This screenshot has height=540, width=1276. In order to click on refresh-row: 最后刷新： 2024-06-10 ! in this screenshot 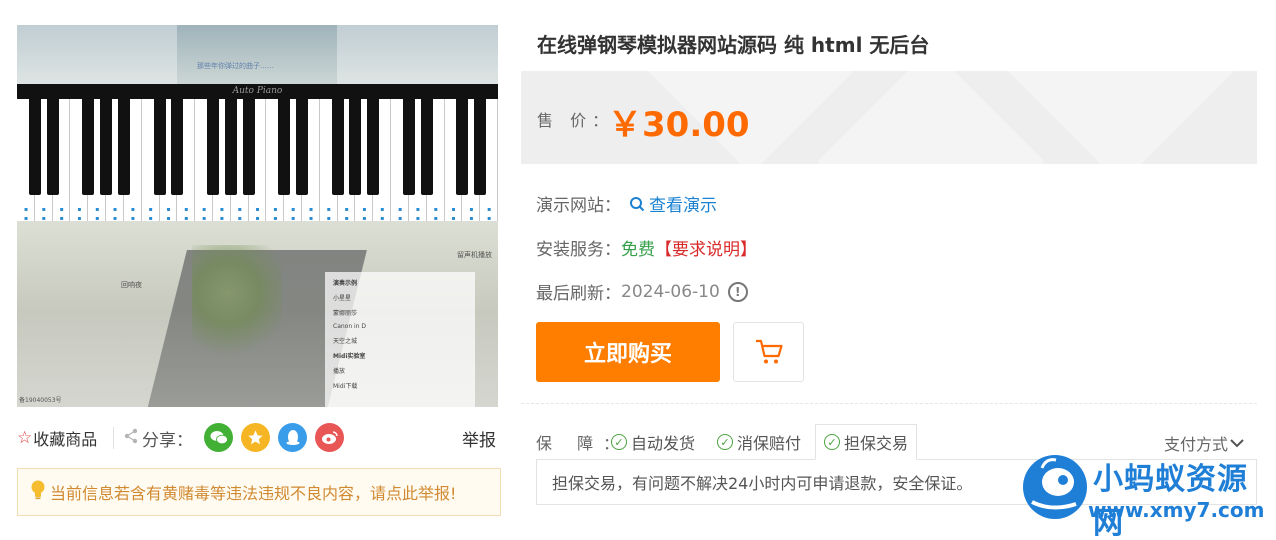, I will do `click(642, 291)`.